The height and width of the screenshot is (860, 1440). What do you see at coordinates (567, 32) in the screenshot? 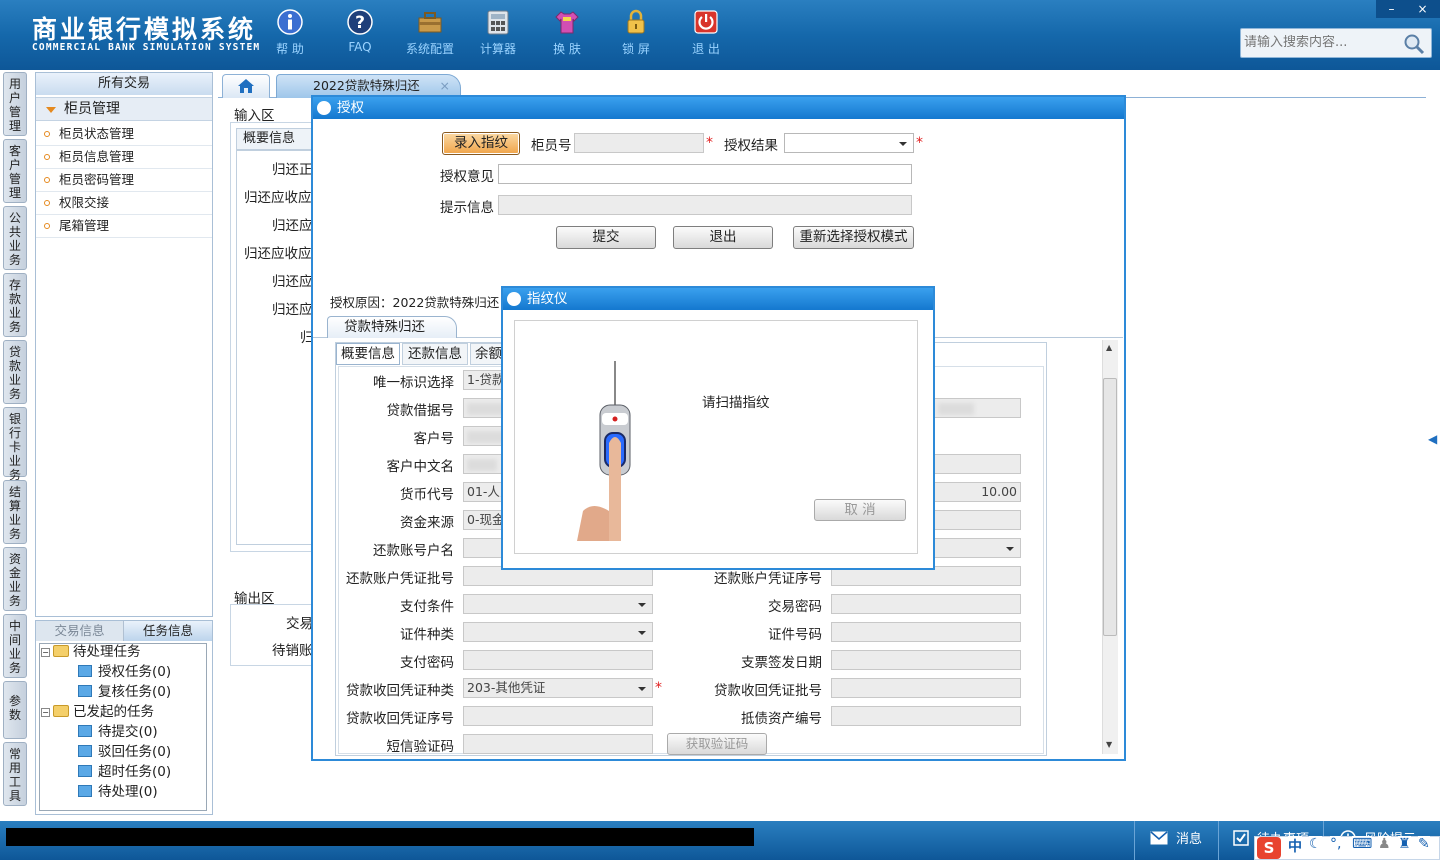
I see `change-skin-button: 换 肤` at bounding box center [567, 32].